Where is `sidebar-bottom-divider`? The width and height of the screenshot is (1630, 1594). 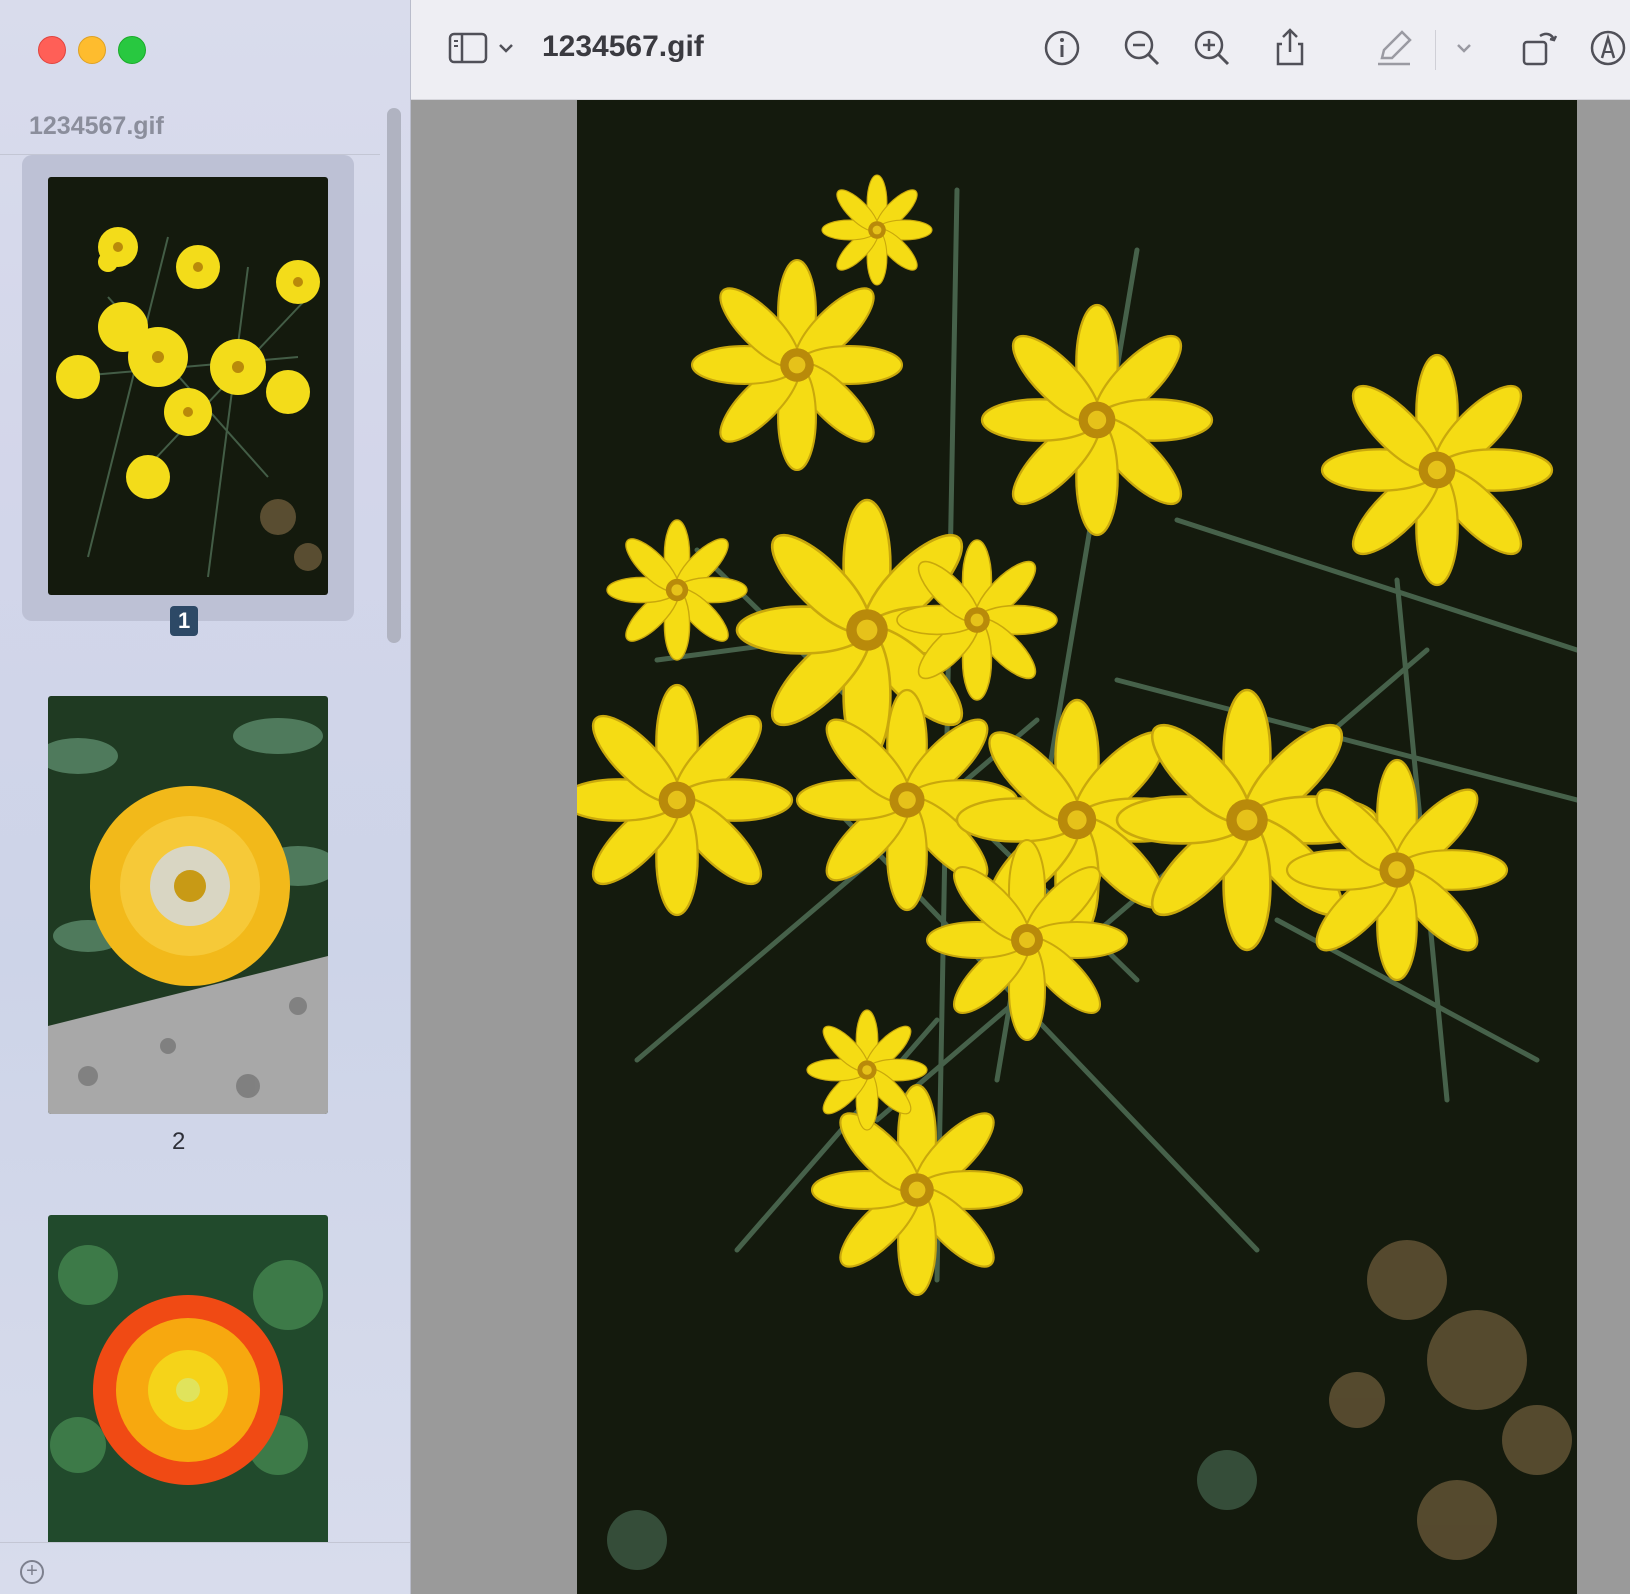
sidebar-bottom-divider is located at coordinates (205, 1542).